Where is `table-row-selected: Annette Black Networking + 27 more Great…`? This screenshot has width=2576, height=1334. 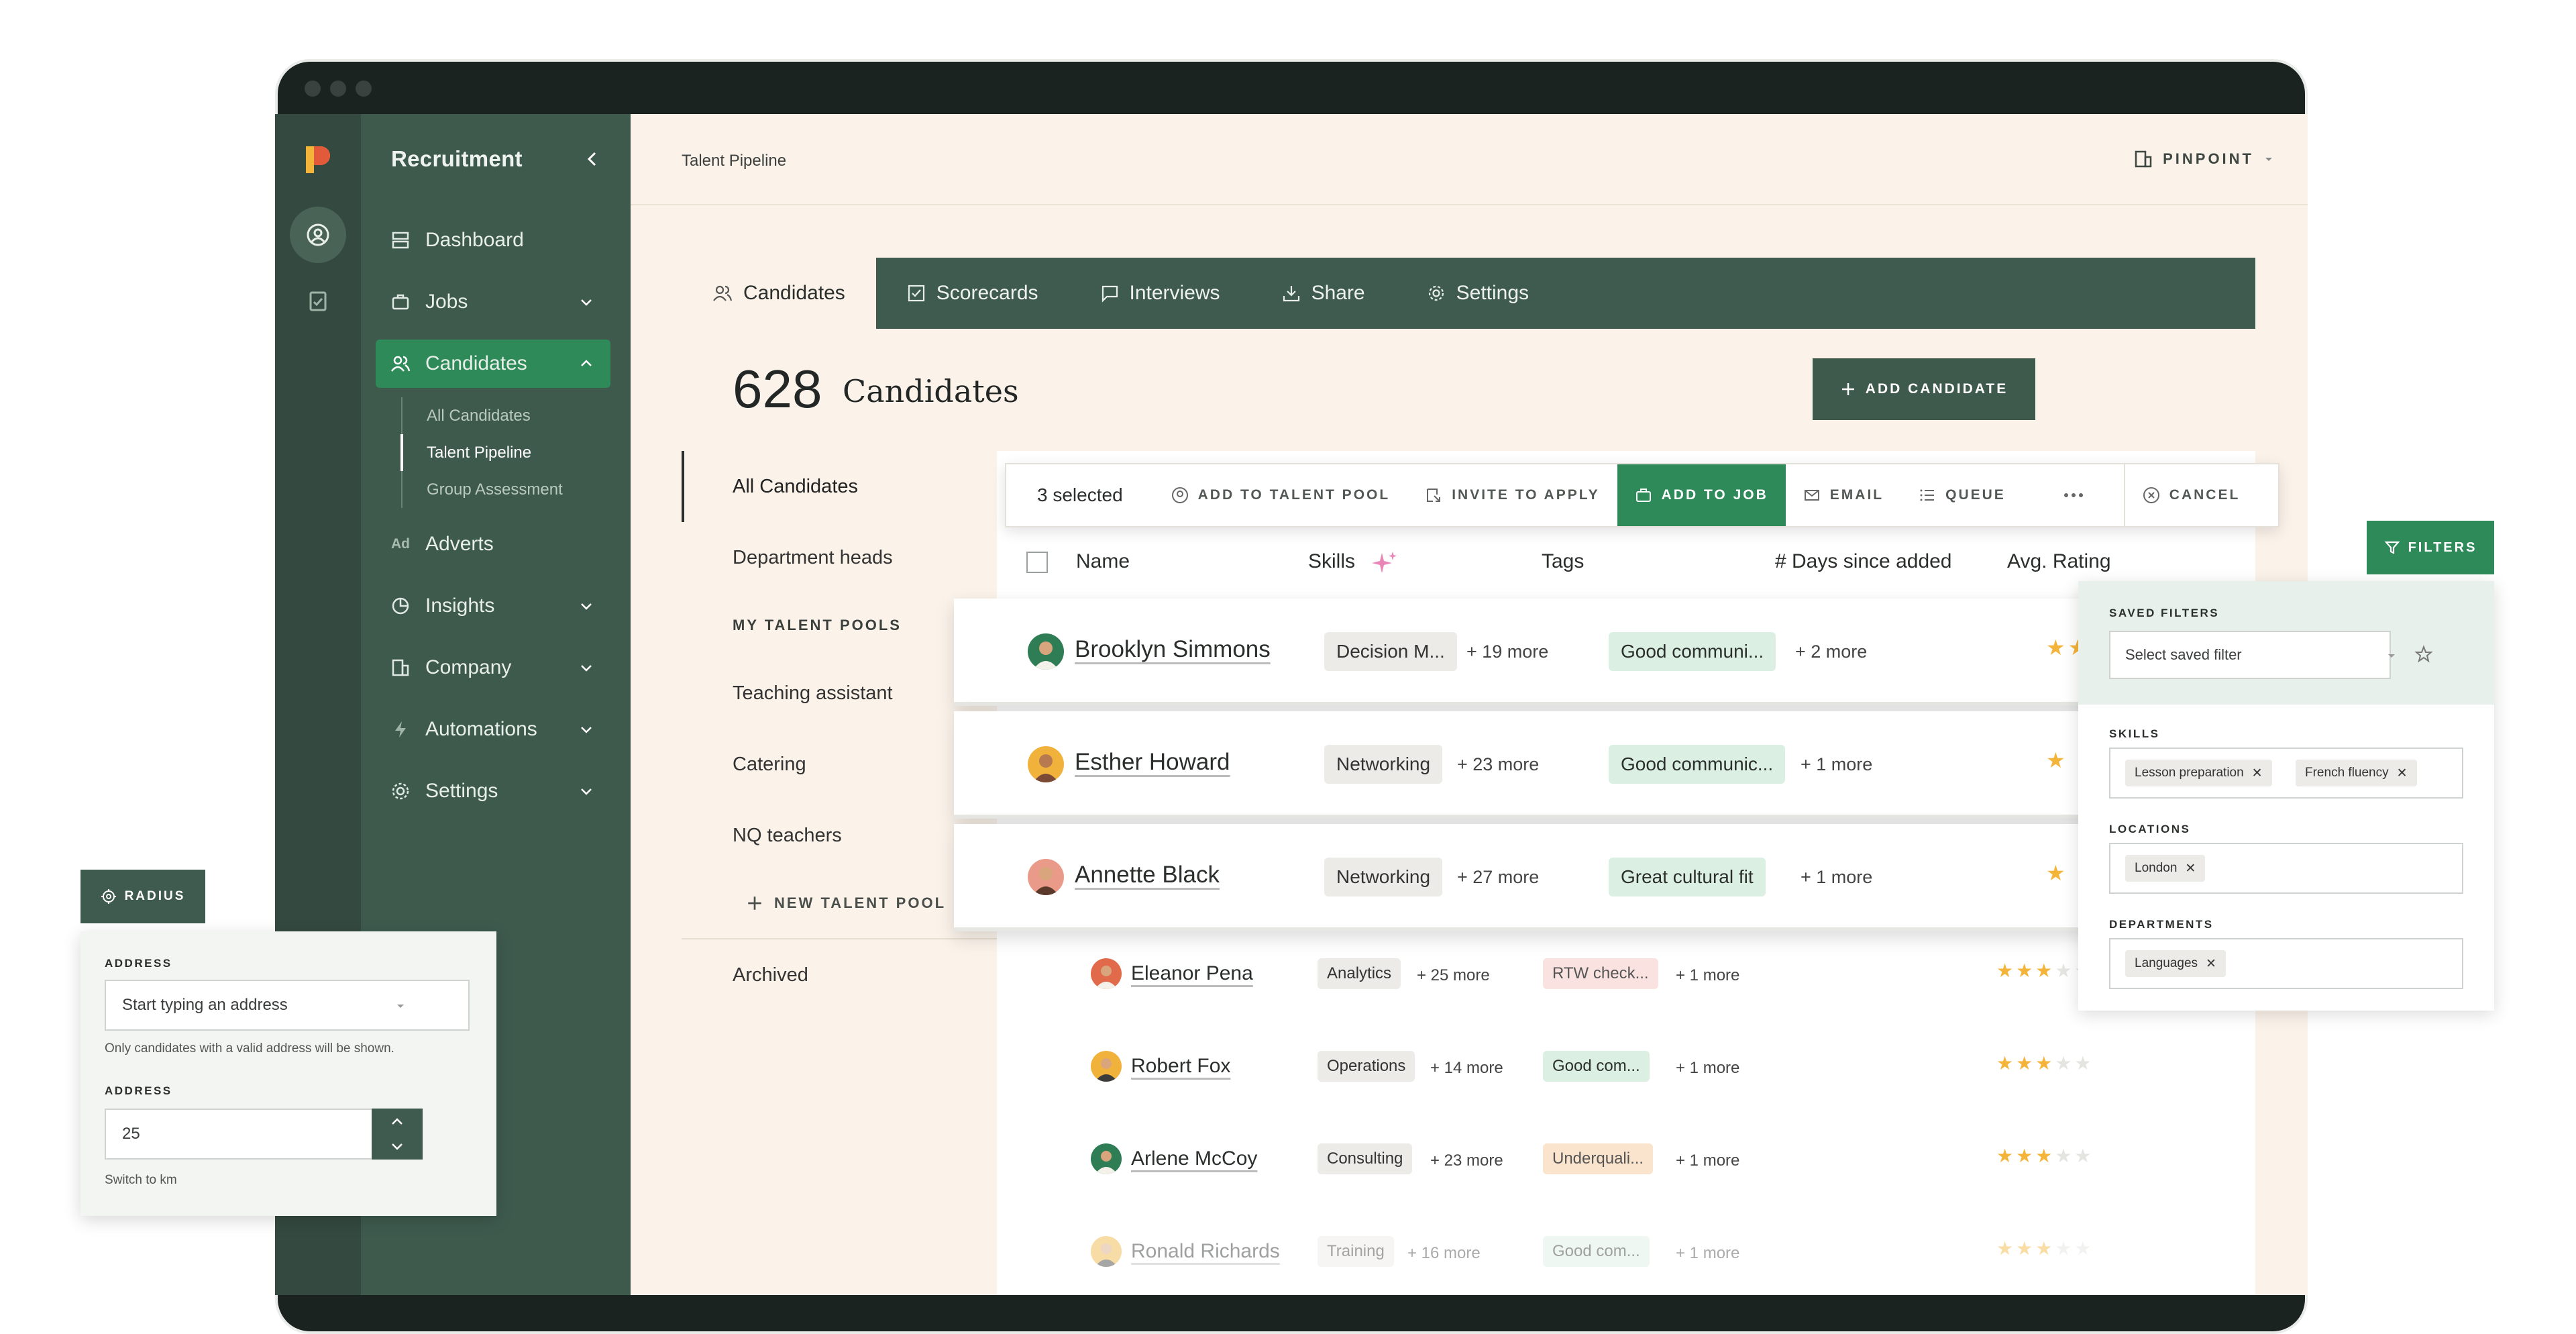
table-row-selected: Annette Black Networking + 27 more Great… is located at coordinates (1541, 878).